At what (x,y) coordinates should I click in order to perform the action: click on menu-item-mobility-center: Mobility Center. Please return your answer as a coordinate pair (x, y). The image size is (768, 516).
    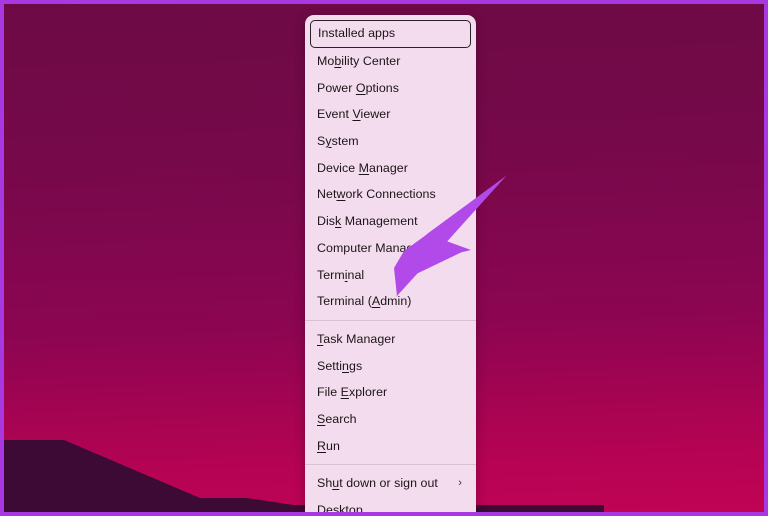
    Looking at the image, I should click on (390, 61).